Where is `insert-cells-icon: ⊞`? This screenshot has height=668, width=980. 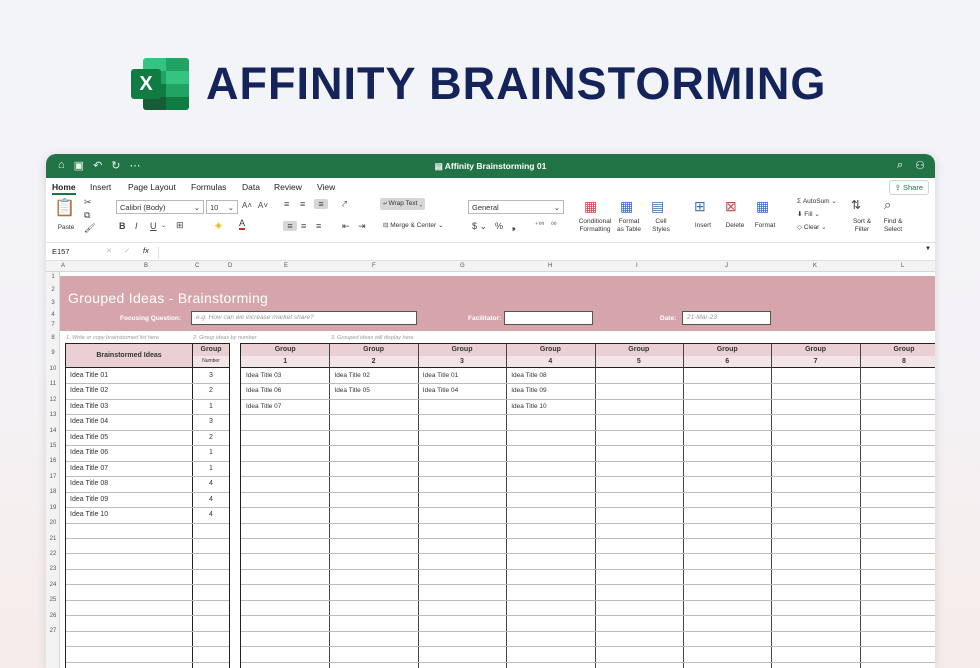 insert-cells-icon: ⊞ is located at coordinates (700, 206).